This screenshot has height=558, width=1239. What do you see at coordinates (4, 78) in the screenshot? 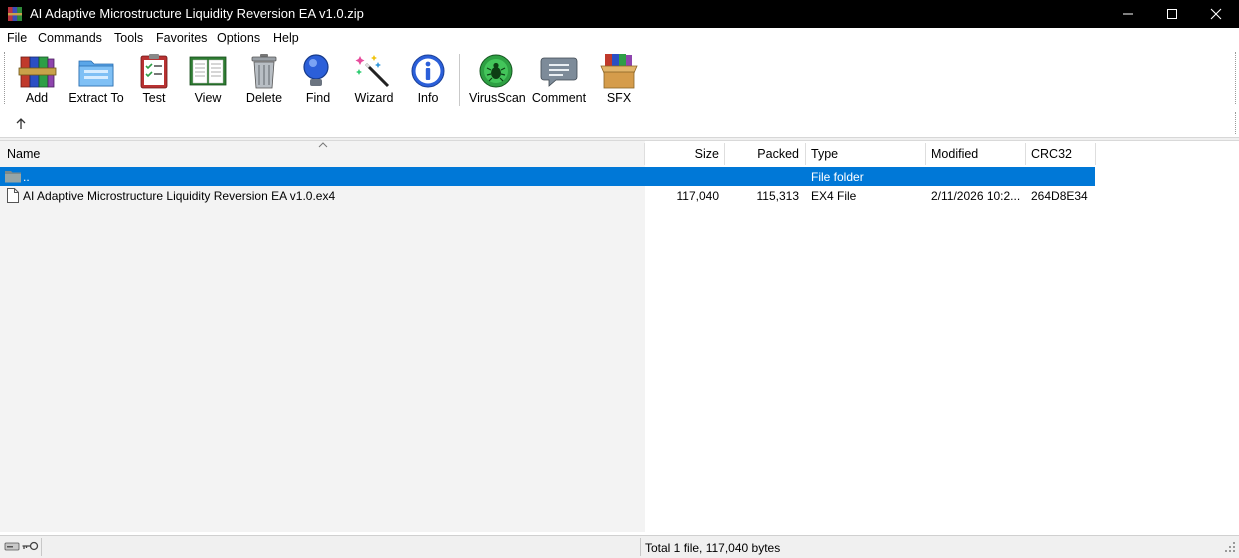
I see `toolbar-grip` at bounding box center [4, 78].